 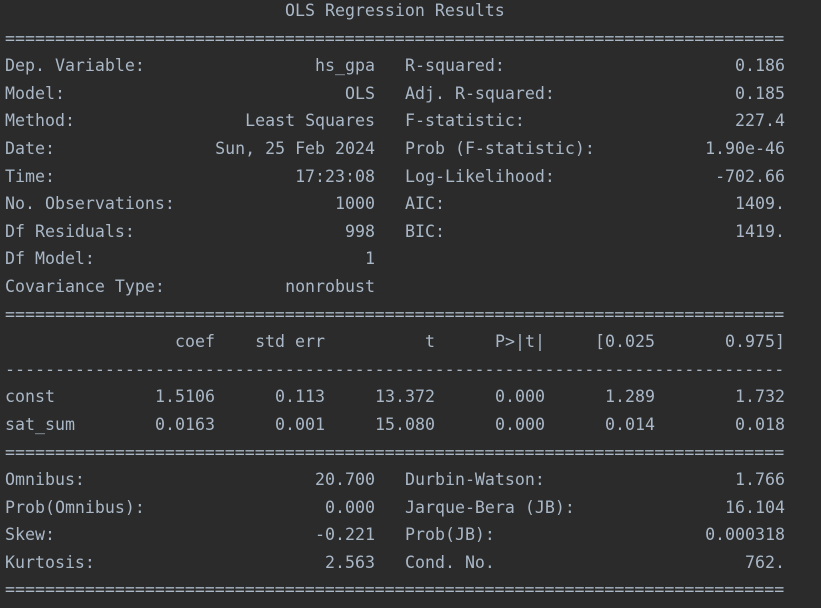 I want to click on summary-row: Model: OLS Adj. R-squared: 0.185, so click(x=400, y=94).